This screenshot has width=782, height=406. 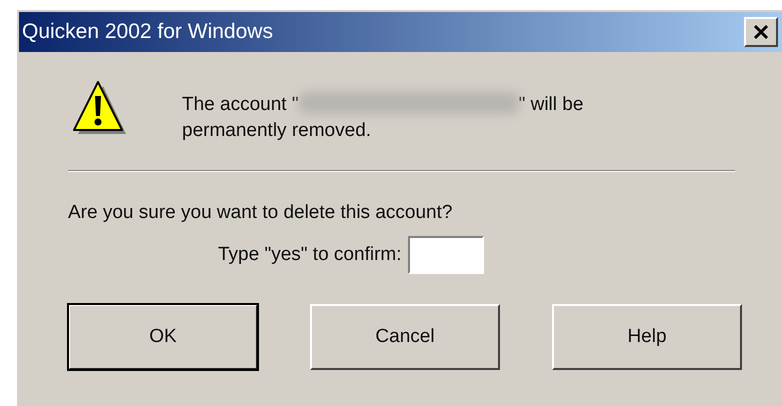 I want to click on message-text: The account " " will be permanently removed., so click(x=383, y=117).